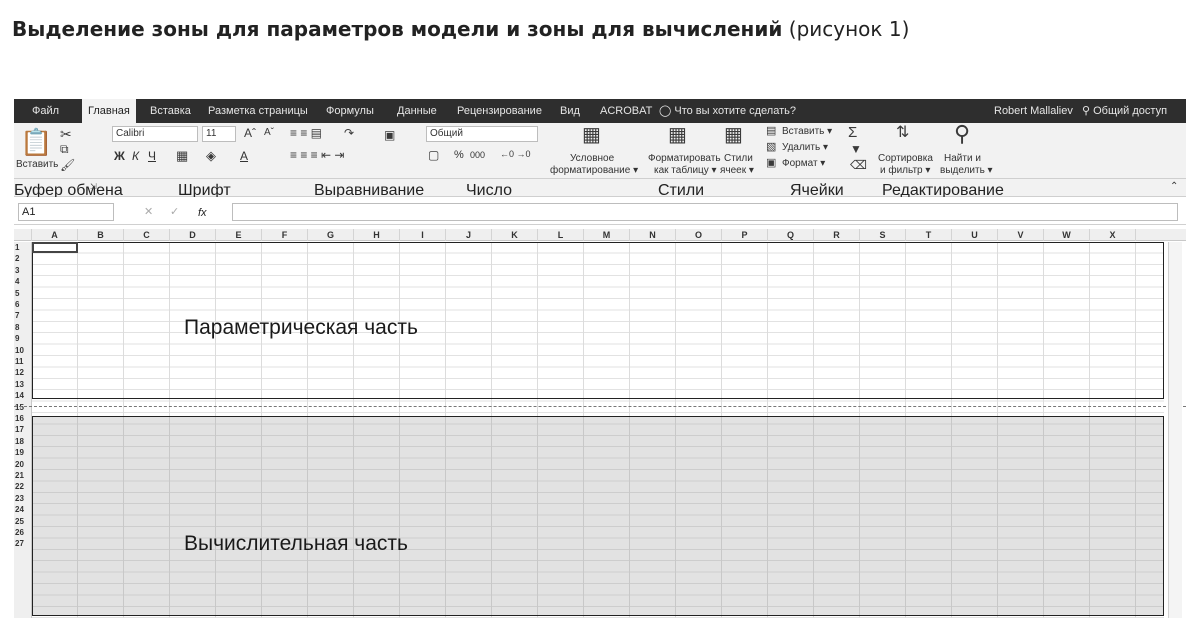 The image size is (1200, 632). What do you see at coordinates (155, 134) in the screenshot?
I see `font-name-select: Calibri` at bounding box center [155, 134].